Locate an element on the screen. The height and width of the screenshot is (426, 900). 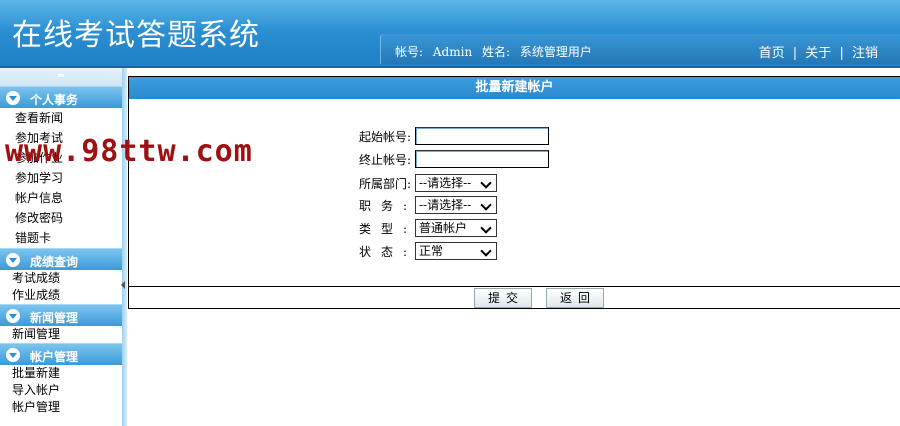
position-label: 职务: is located at coordinates (388, 205).